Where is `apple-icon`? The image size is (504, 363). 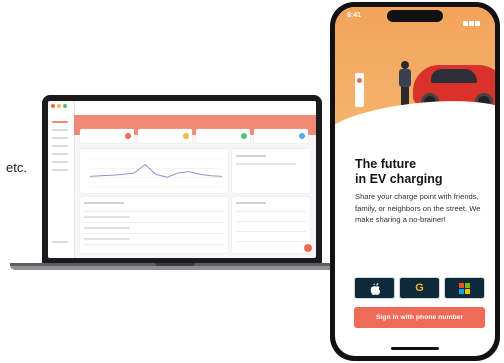 apple-icon is located at coordinates (375, 289).